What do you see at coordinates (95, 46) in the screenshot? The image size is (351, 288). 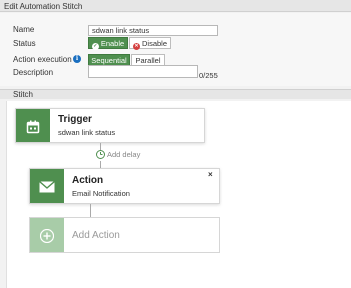 I see `check-icon: ✓` at bounding box center [95, 46].